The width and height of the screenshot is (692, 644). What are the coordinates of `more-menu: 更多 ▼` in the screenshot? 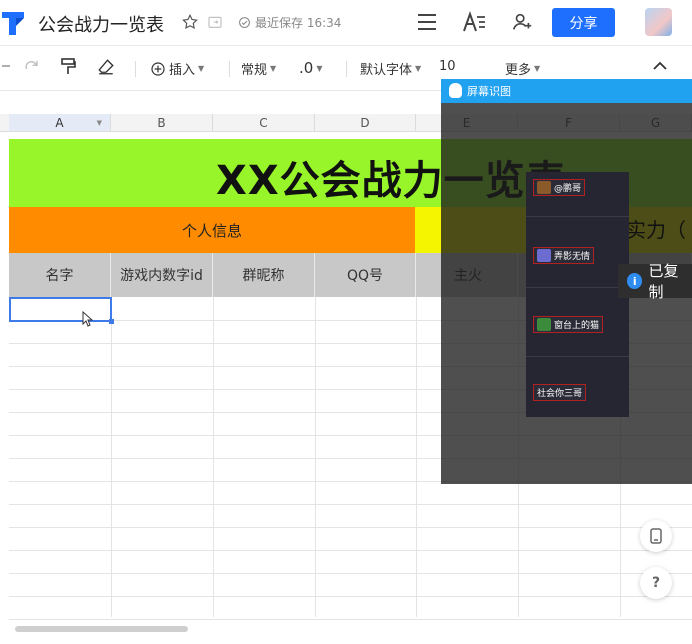 It's located at (522, 68).